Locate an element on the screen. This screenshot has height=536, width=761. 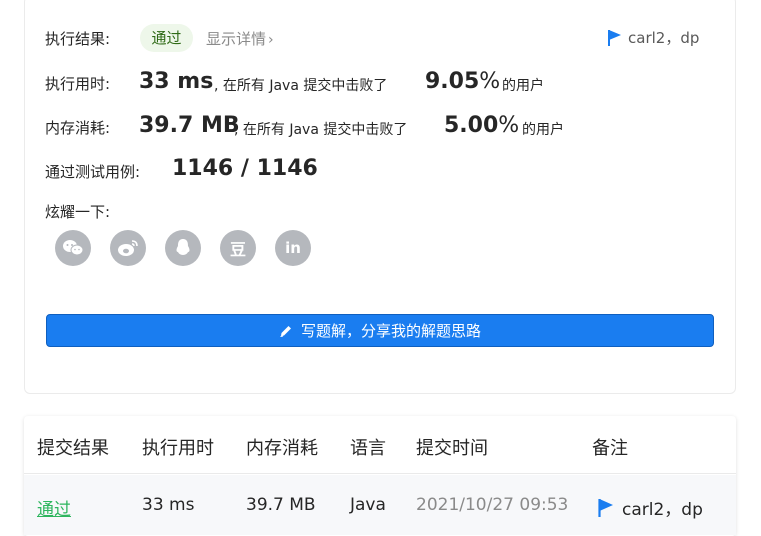
header-status: 提交结果 is located at coordinates (73, 448).